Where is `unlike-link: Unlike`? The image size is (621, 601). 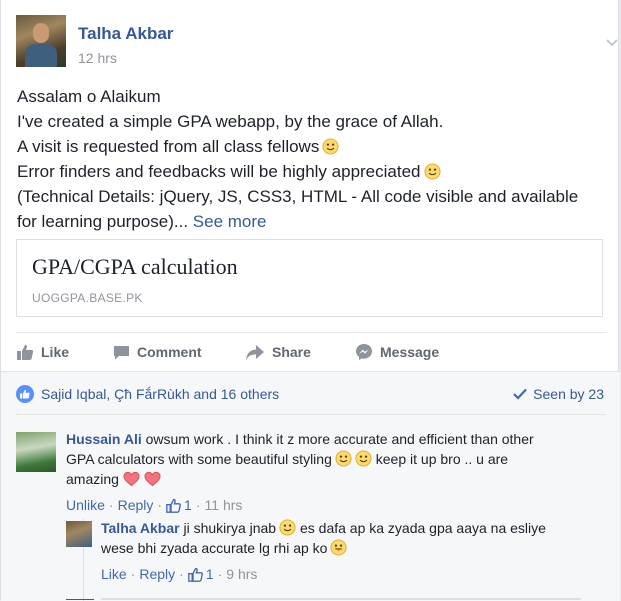 unlike-link: Unlike is located at coordinates (85, 505).